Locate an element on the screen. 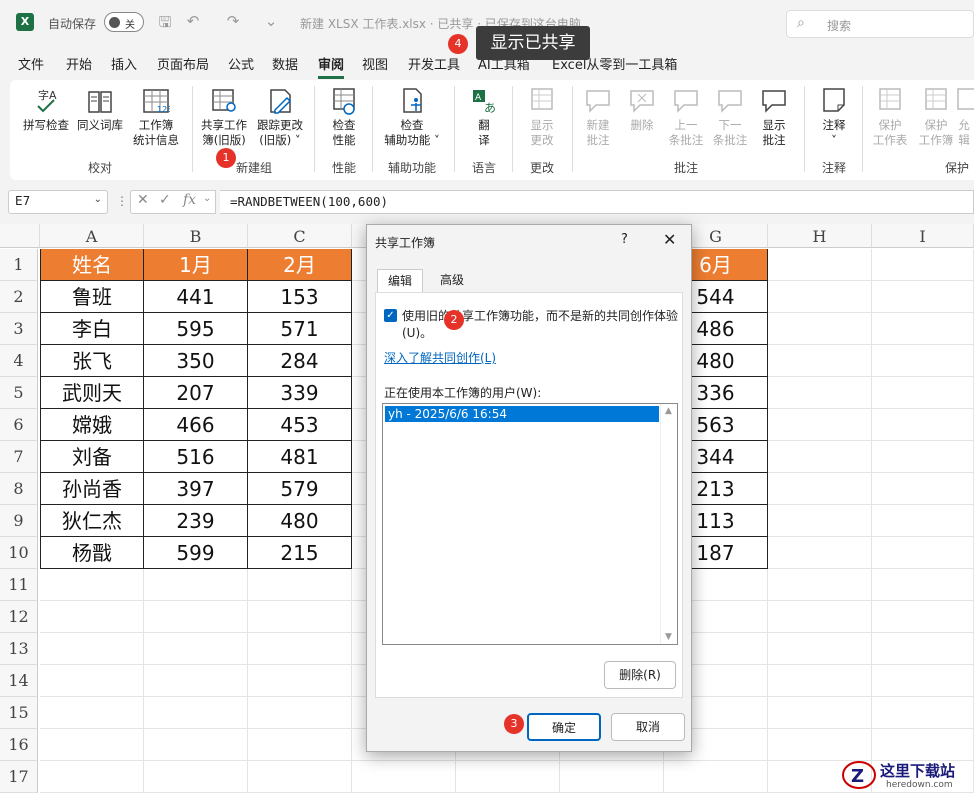 The height and width of the screenshot is (794, 974). table-cell: 466 is located at coordinates (196, 425).